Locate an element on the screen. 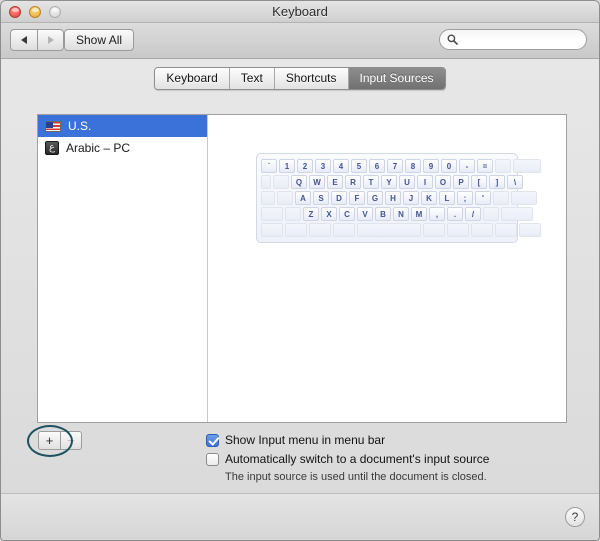 The height and width of the screenshot is (541, 600). title-bar: Keyboard is located at coordinates (300, 12).